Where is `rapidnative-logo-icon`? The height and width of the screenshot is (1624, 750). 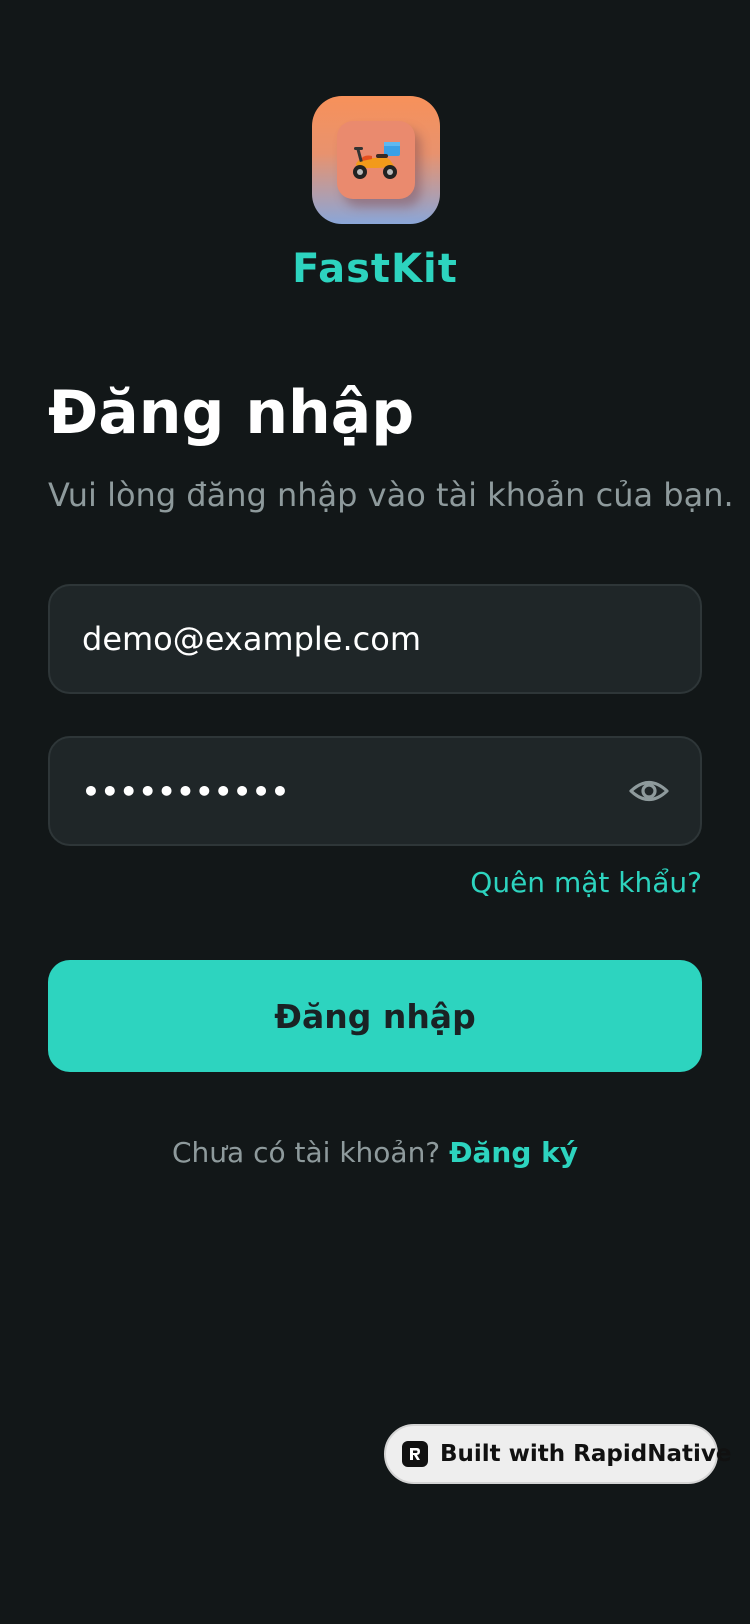 rapidnative-logo-icon is located at coordinates (415, 1454).